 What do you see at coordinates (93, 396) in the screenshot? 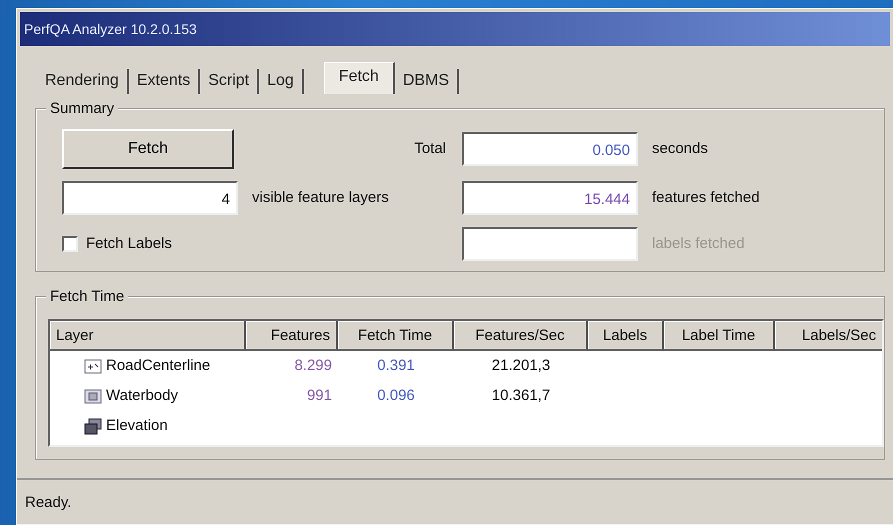
I see `polygon-layer-icon` at bounding box center [93, 396].